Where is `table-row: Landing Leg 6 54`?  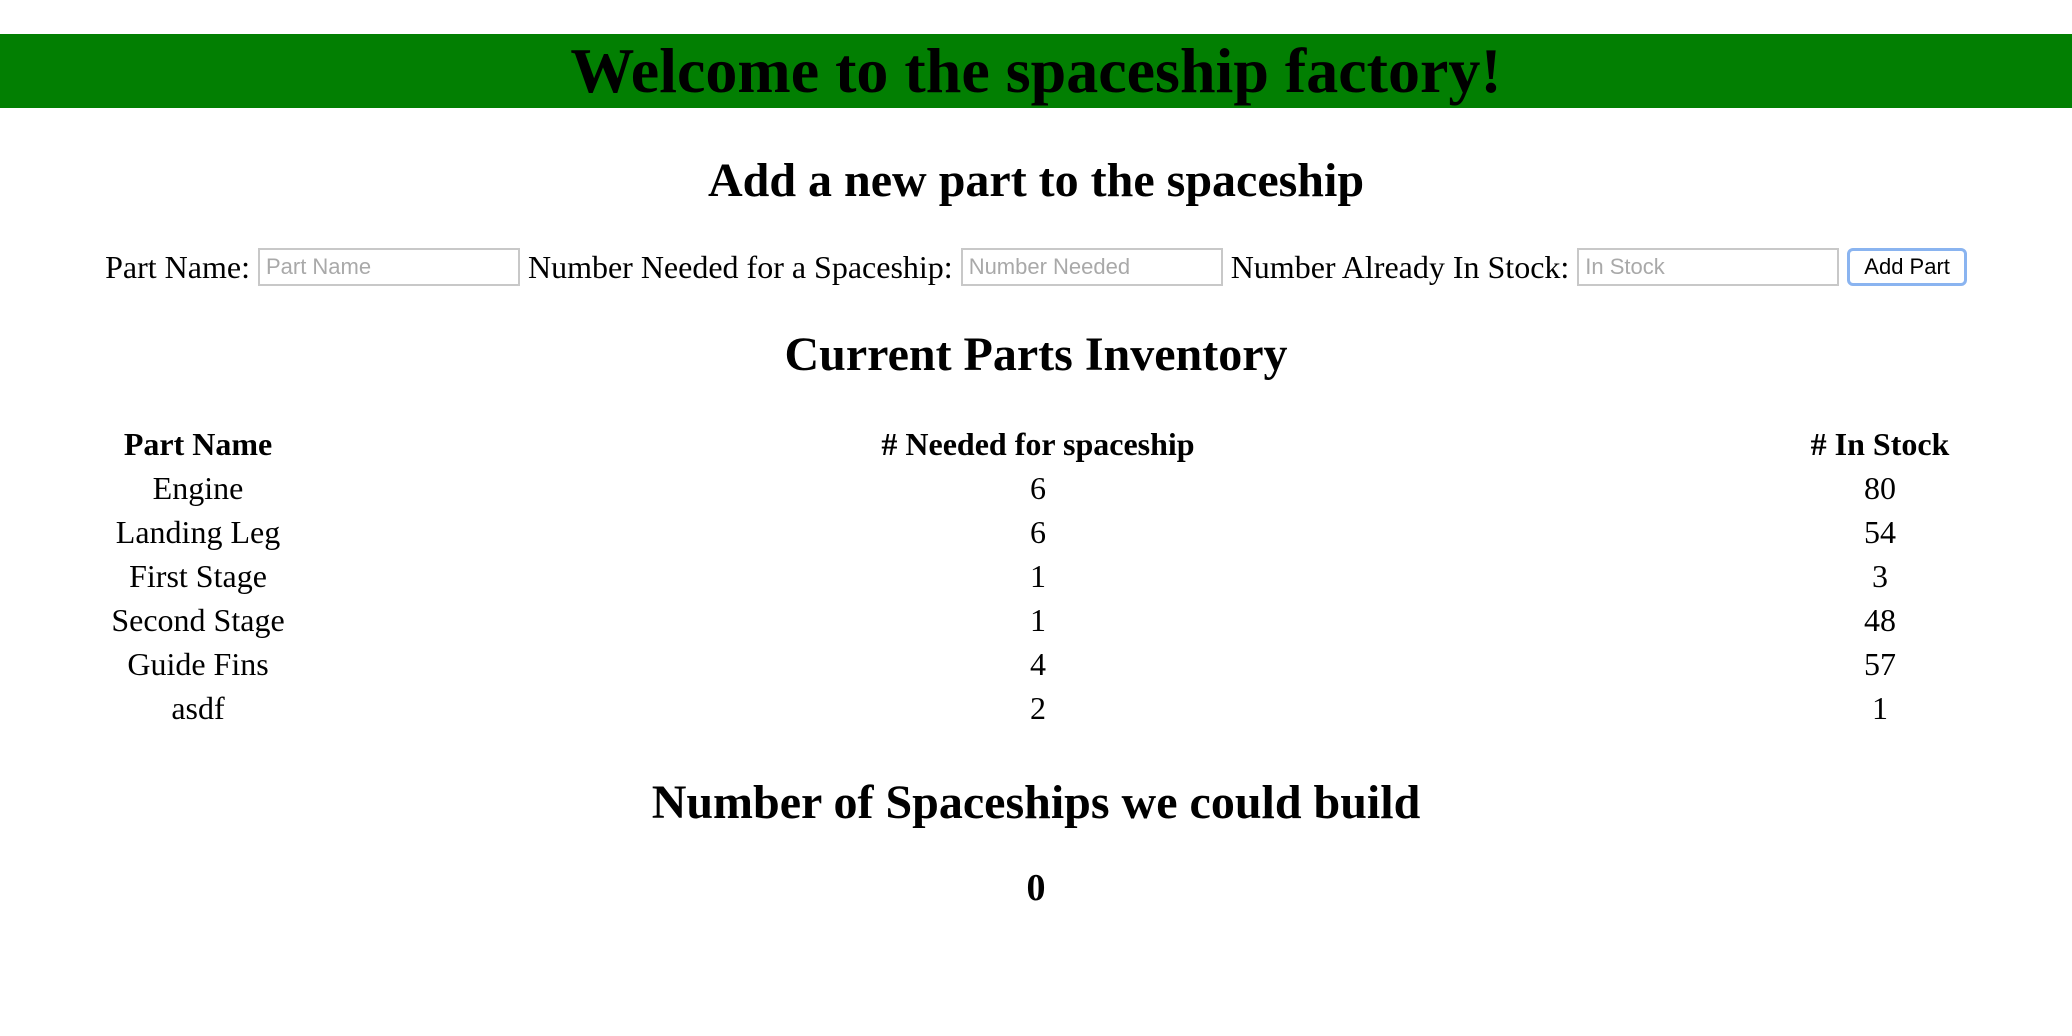 table-row: Landing Leg 6 54 is located at coordinates (1036, 532).